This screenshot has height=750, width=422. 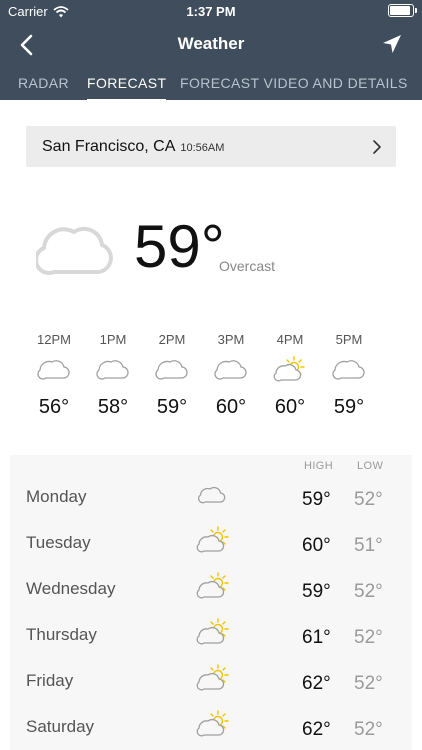 I want to click on high-column-header: HIGH, so click(x=319, y=466).